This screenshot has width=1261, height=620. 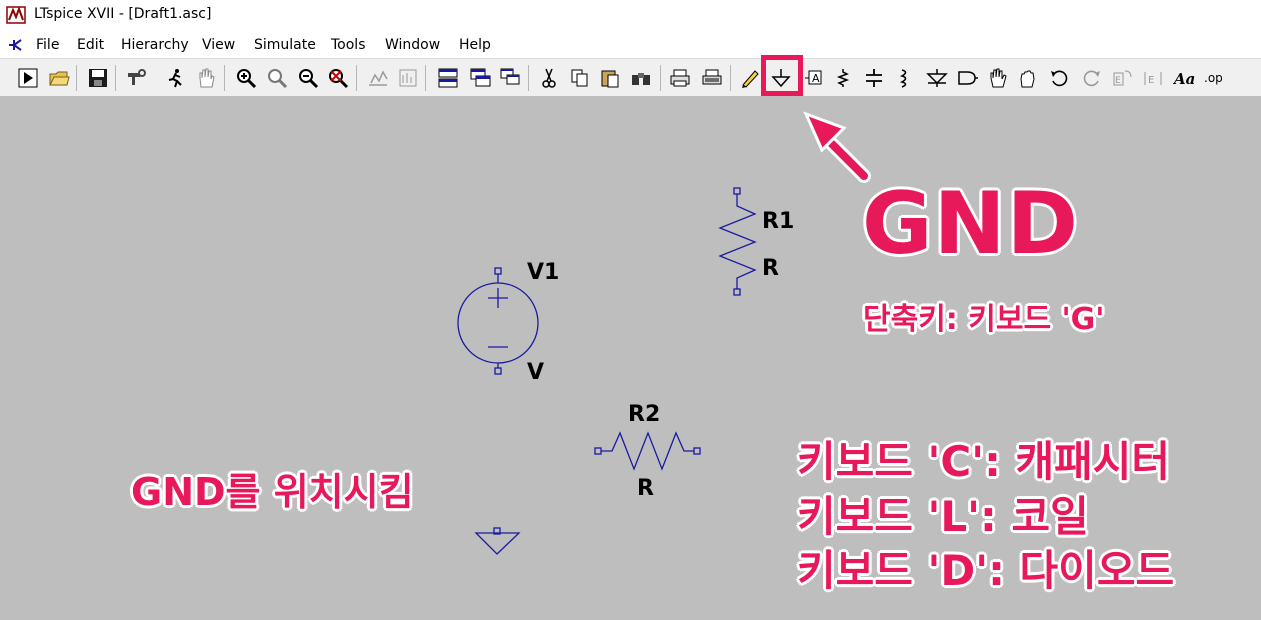 What do you see at coordinates (285, 45) in the screenshot?
I see `menu-simulate: Simulate` at bounding box center [285, 45].